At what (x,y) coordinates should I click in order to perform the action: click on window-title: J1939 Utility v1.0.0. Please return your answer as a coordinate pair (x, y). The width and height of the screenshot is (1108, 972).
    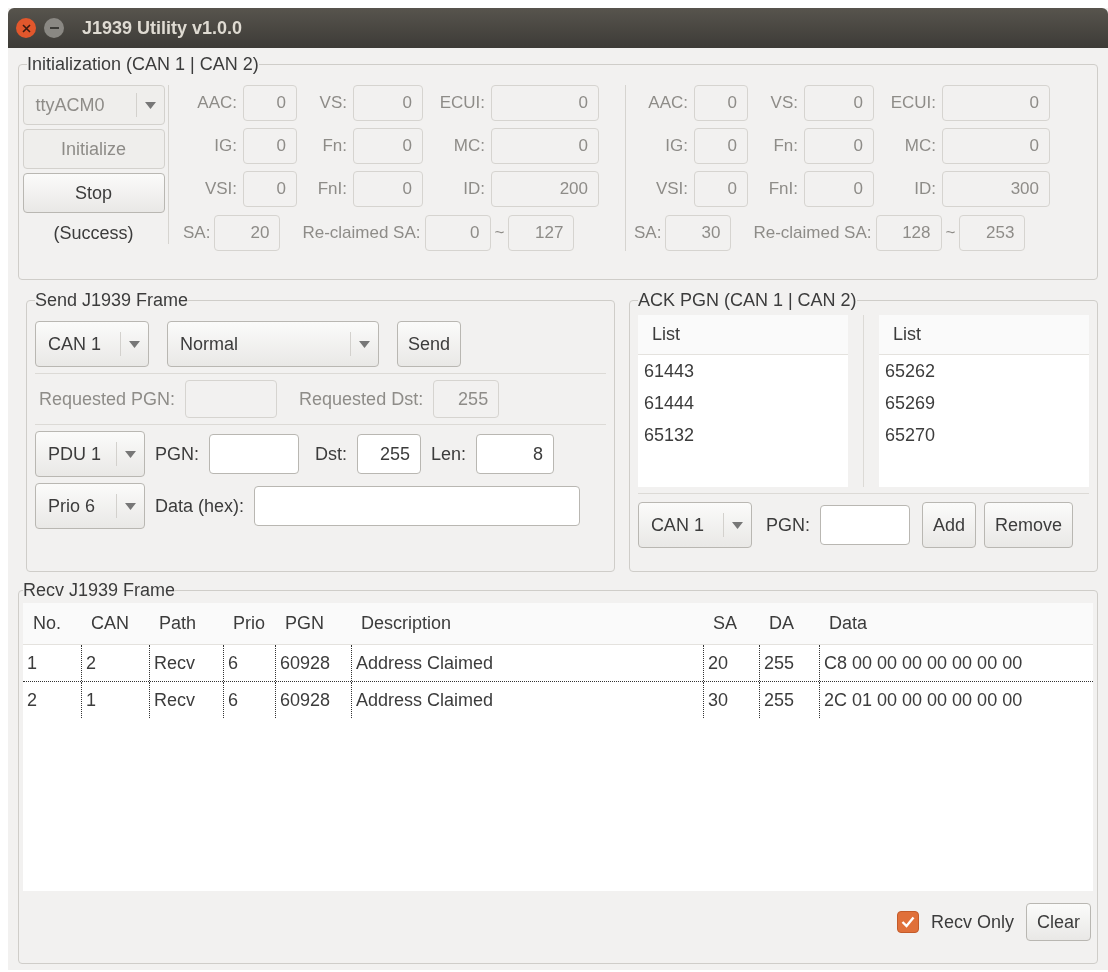
    Looking at the image, I should click on (162, 28).